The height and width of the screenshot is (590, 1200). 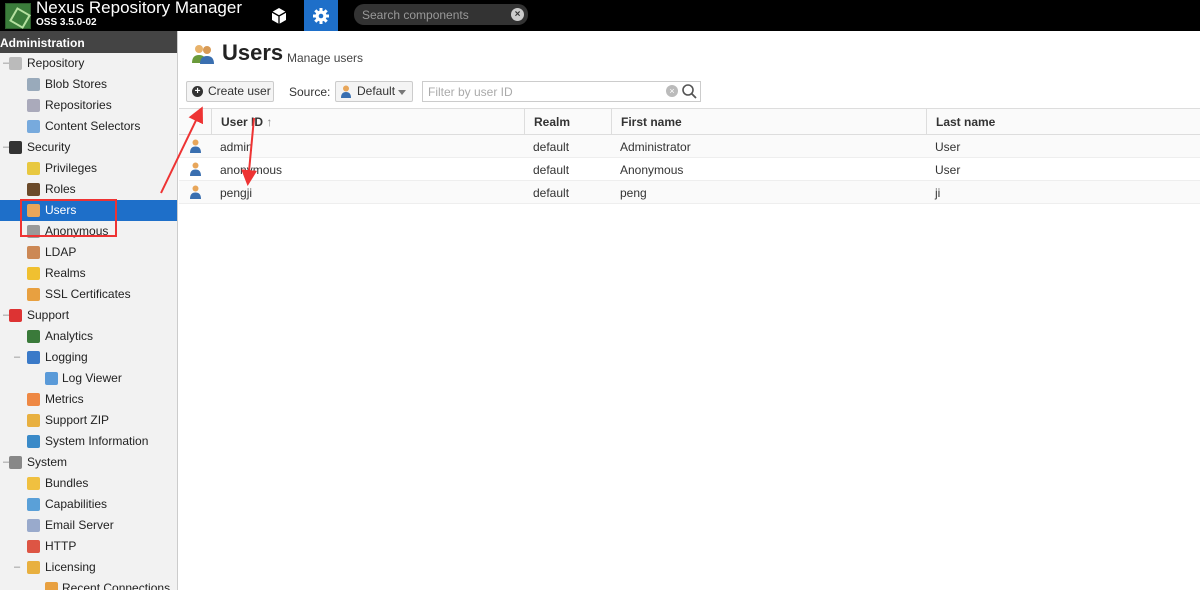 What do you see at coordinates (1063, 121) in the screenshot?
I see `column-header-last-name: Last name` at bounding box center [1063, 121].